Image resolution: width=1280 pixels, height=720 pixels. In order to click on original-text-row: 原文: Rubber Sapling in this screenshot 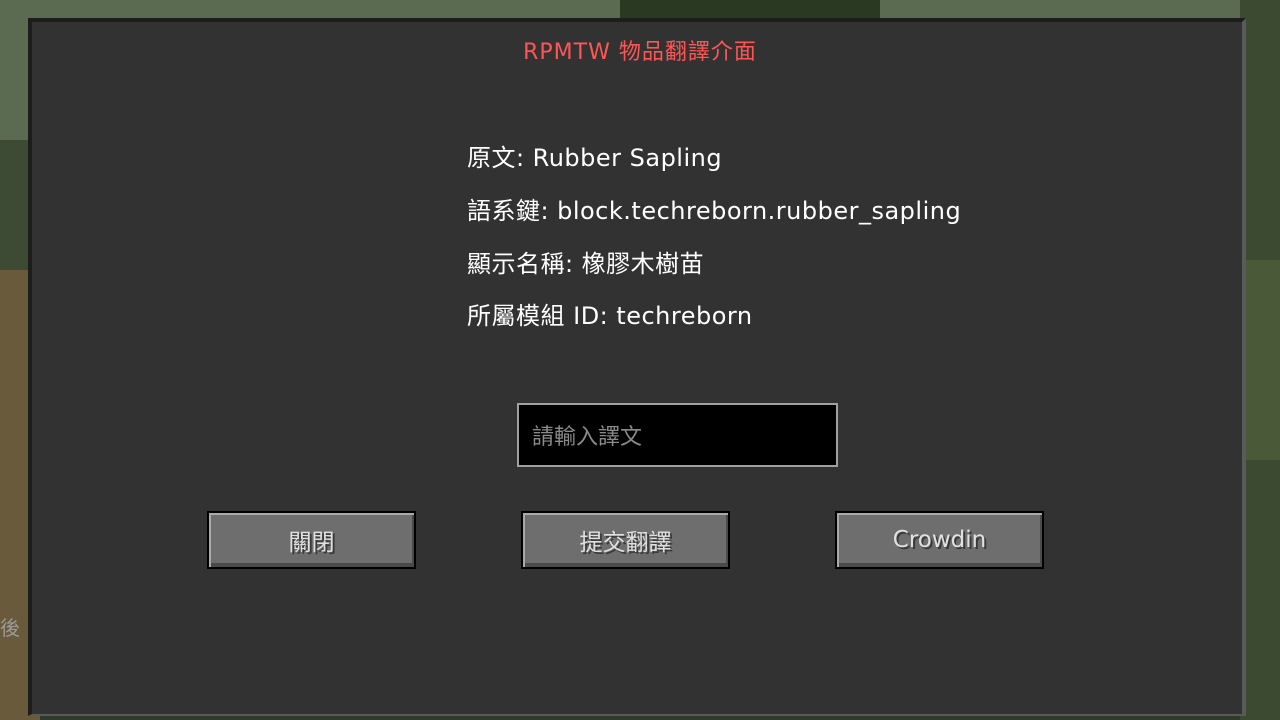, I will do `click(594, 155)`.